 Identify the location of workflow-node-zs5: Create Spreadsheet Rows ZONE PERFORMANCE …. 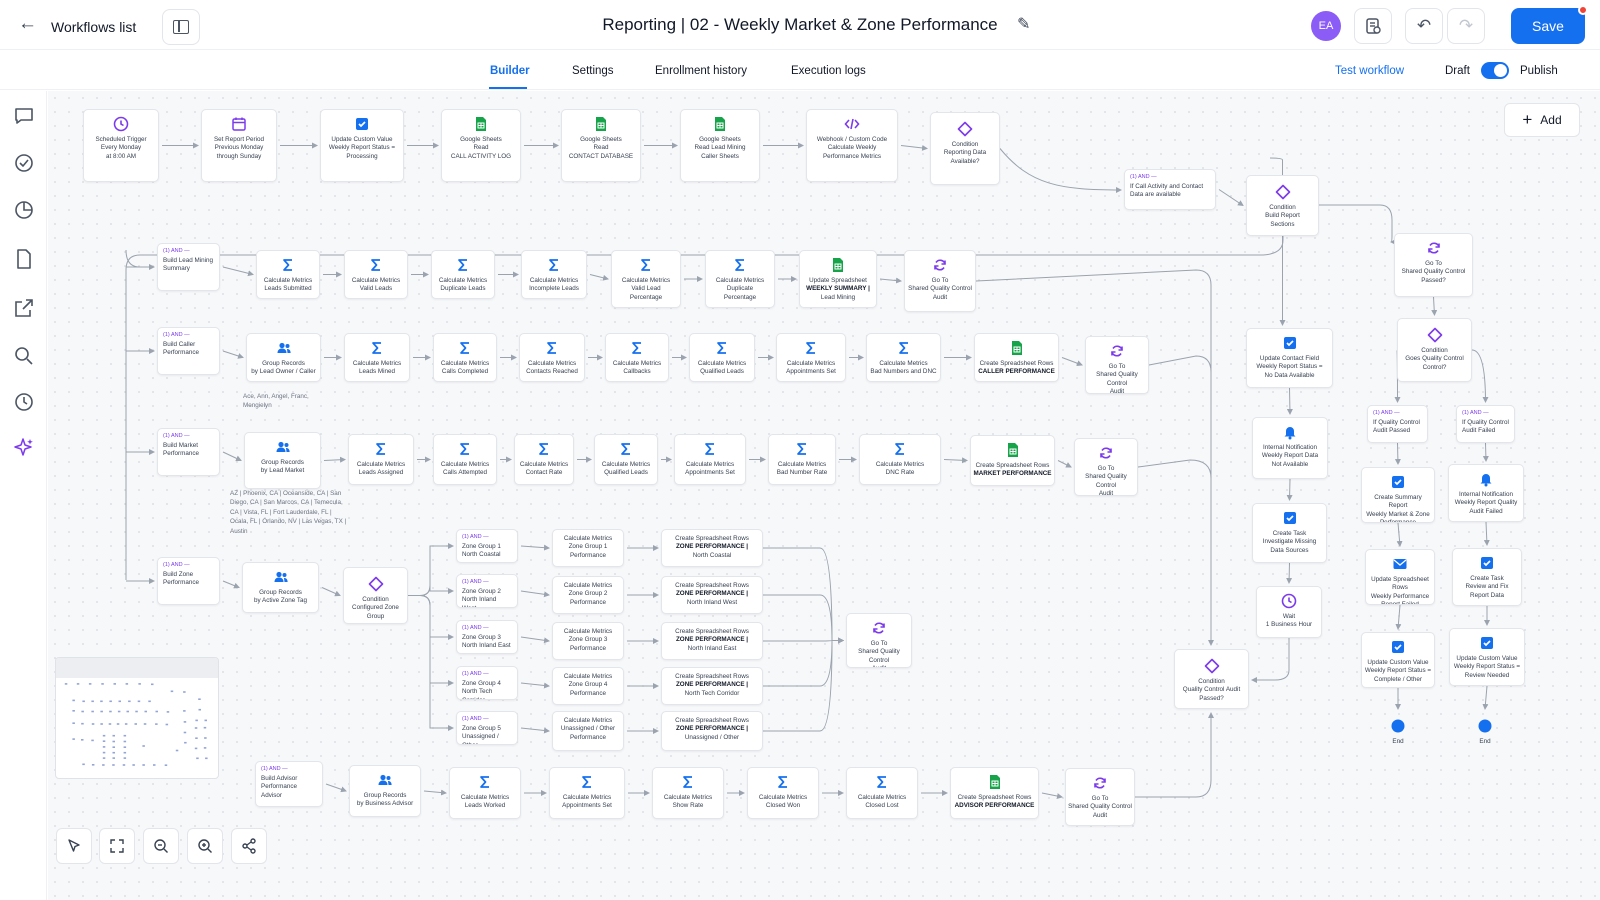
(712, 731).